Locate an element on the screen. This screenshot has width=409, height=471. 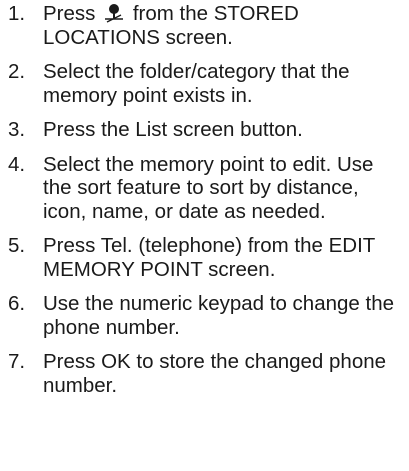
step-3: 3. Press the List screen button. is located at coordinates (204, 130).